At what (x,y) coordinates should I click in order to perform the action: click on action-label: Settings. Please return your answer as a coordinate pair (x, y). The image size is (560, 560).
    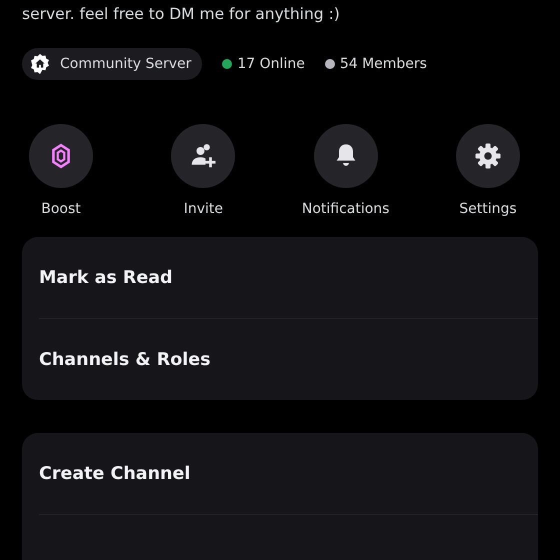
    Looking at the image, I should click on (488, 209).